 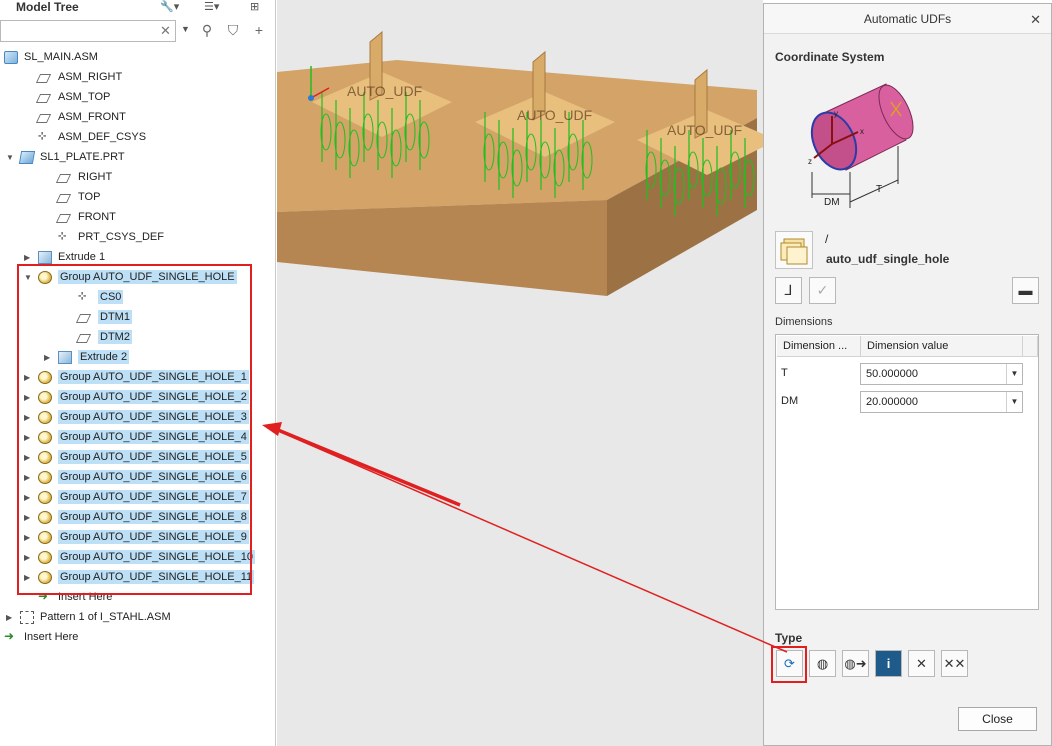 I want to click on tree-item-label: ASM_TOP, so click(x=84, y=97).